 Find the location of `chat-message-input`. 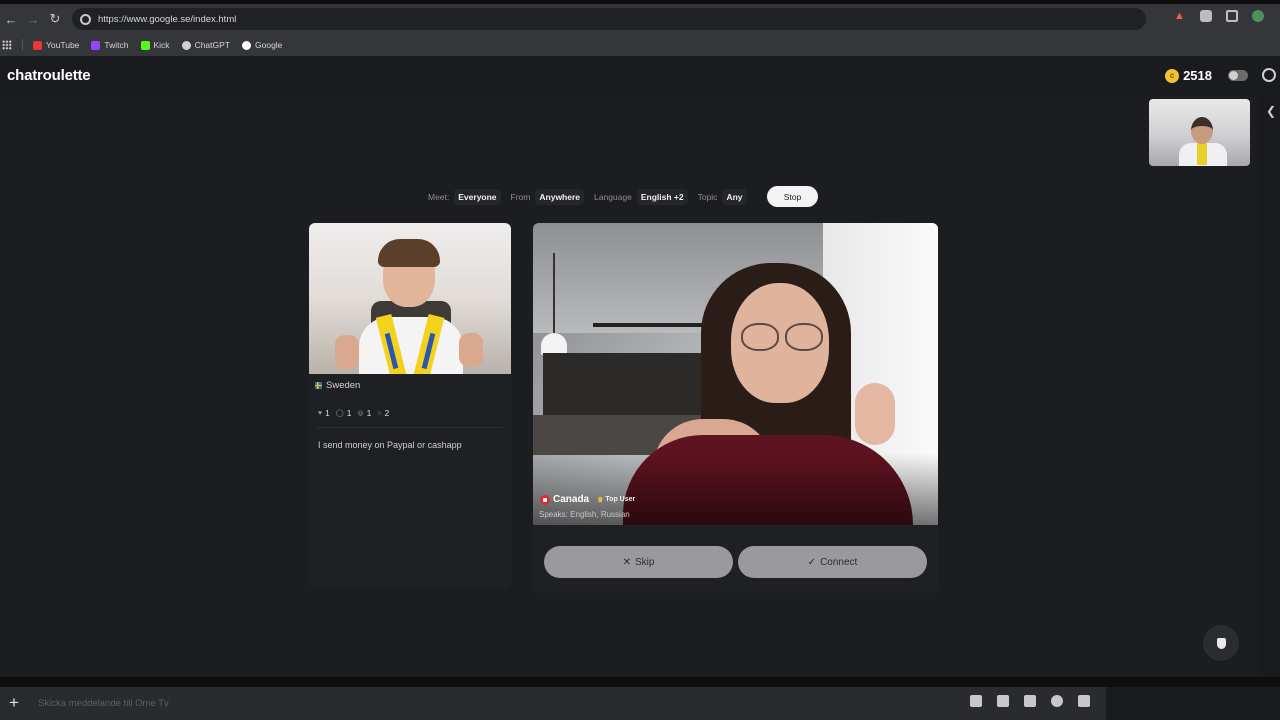

chat-message-input is located at coordinates (488, 703).